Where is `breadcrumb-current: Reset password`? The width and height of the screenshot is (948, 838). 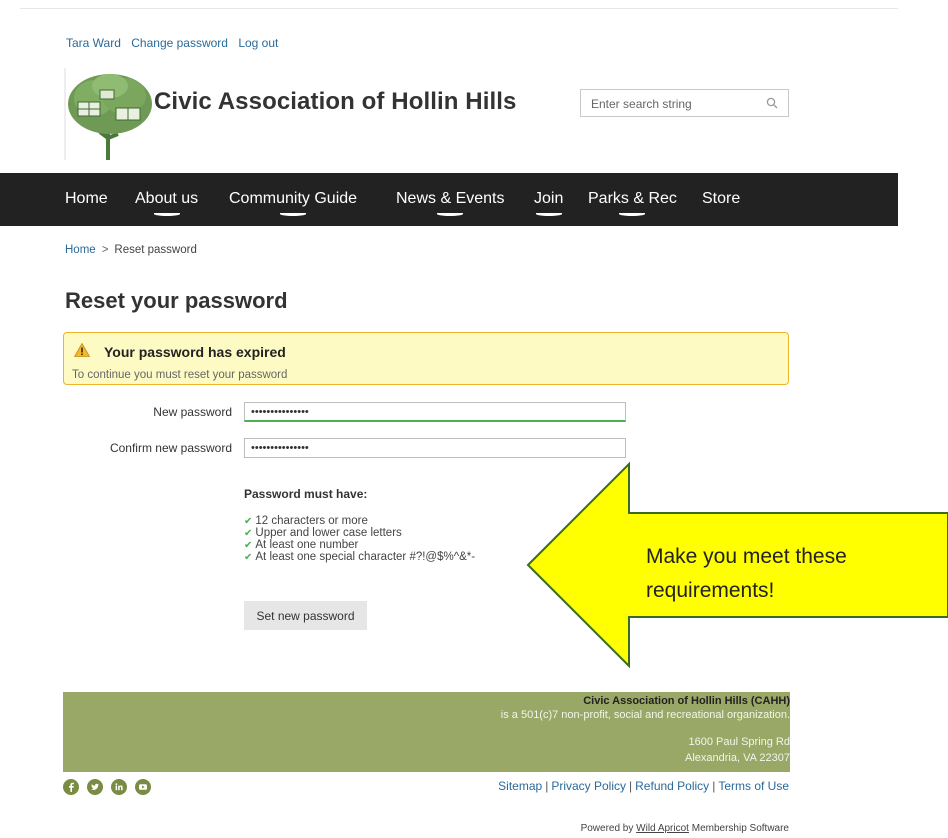 breadcrumb-current: Reset password is located at coordinates (155, 250).